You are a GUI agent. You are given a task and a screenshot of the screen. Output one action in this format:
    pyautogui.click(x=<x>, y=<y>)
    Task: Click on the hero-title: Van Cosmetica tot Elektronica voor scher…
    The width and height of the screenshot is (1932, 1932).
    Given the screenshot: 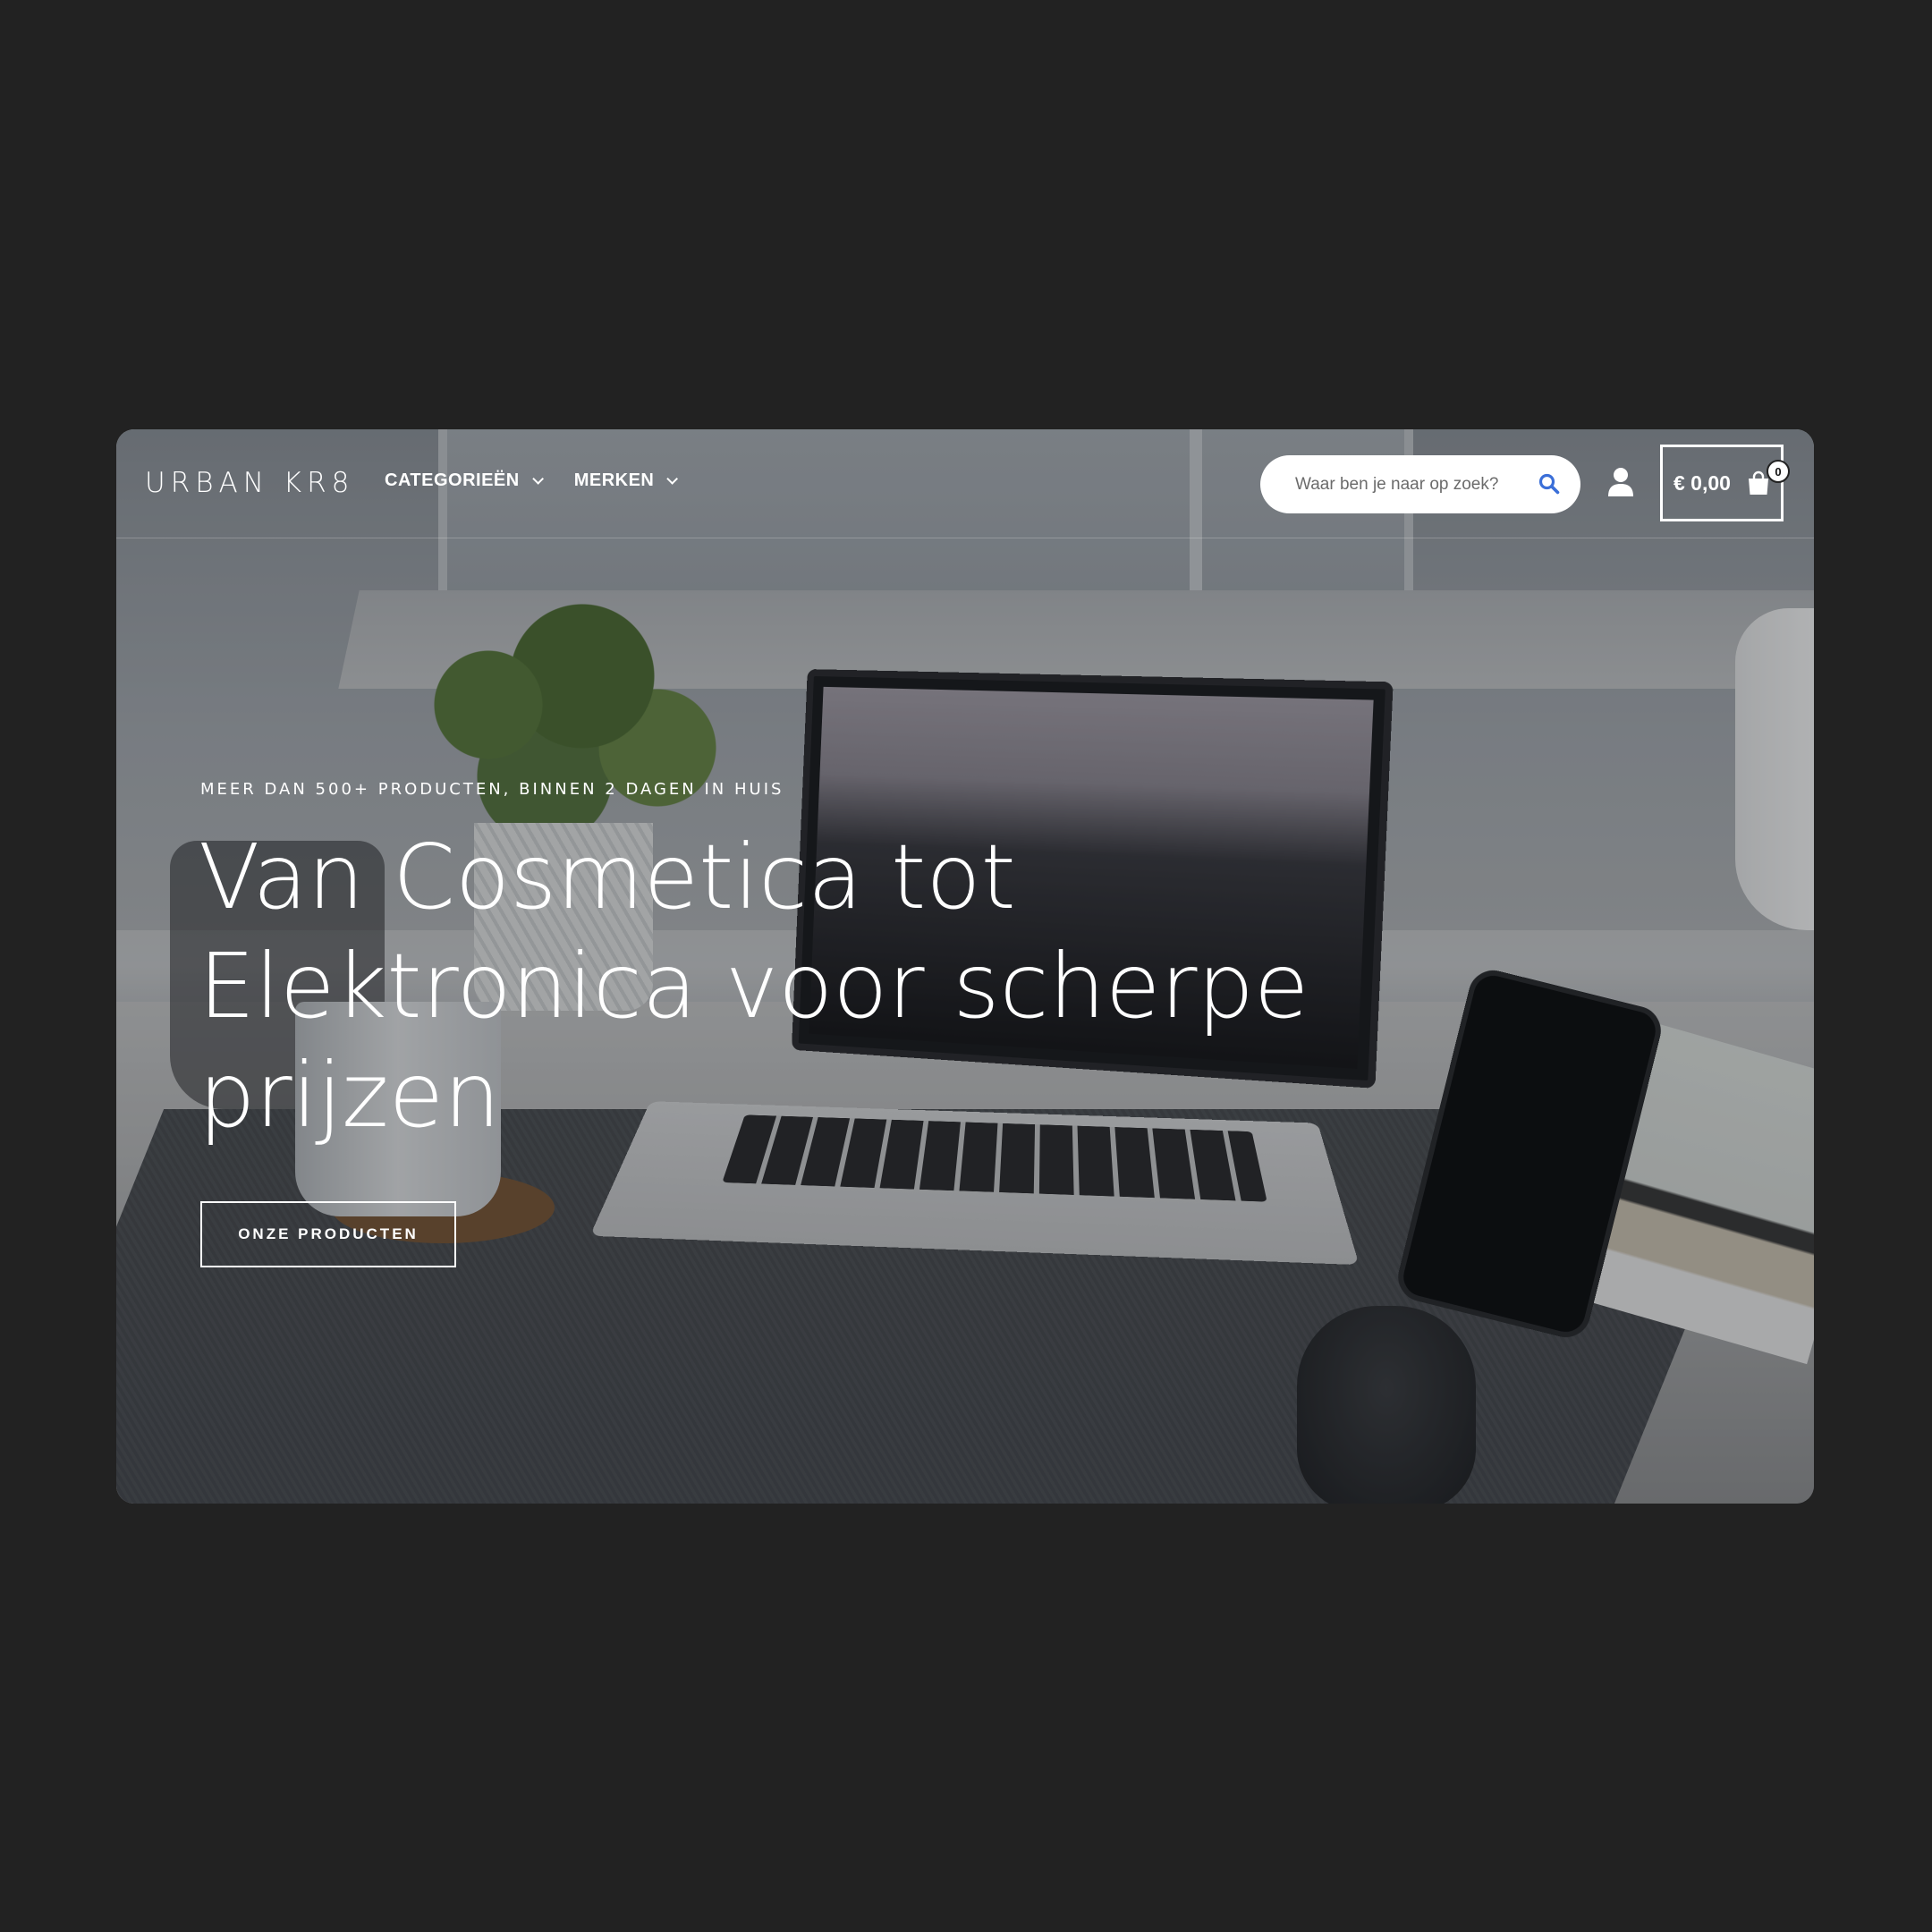 What is the action you would take?
    pyautogui.click(x=754, y=986)
    